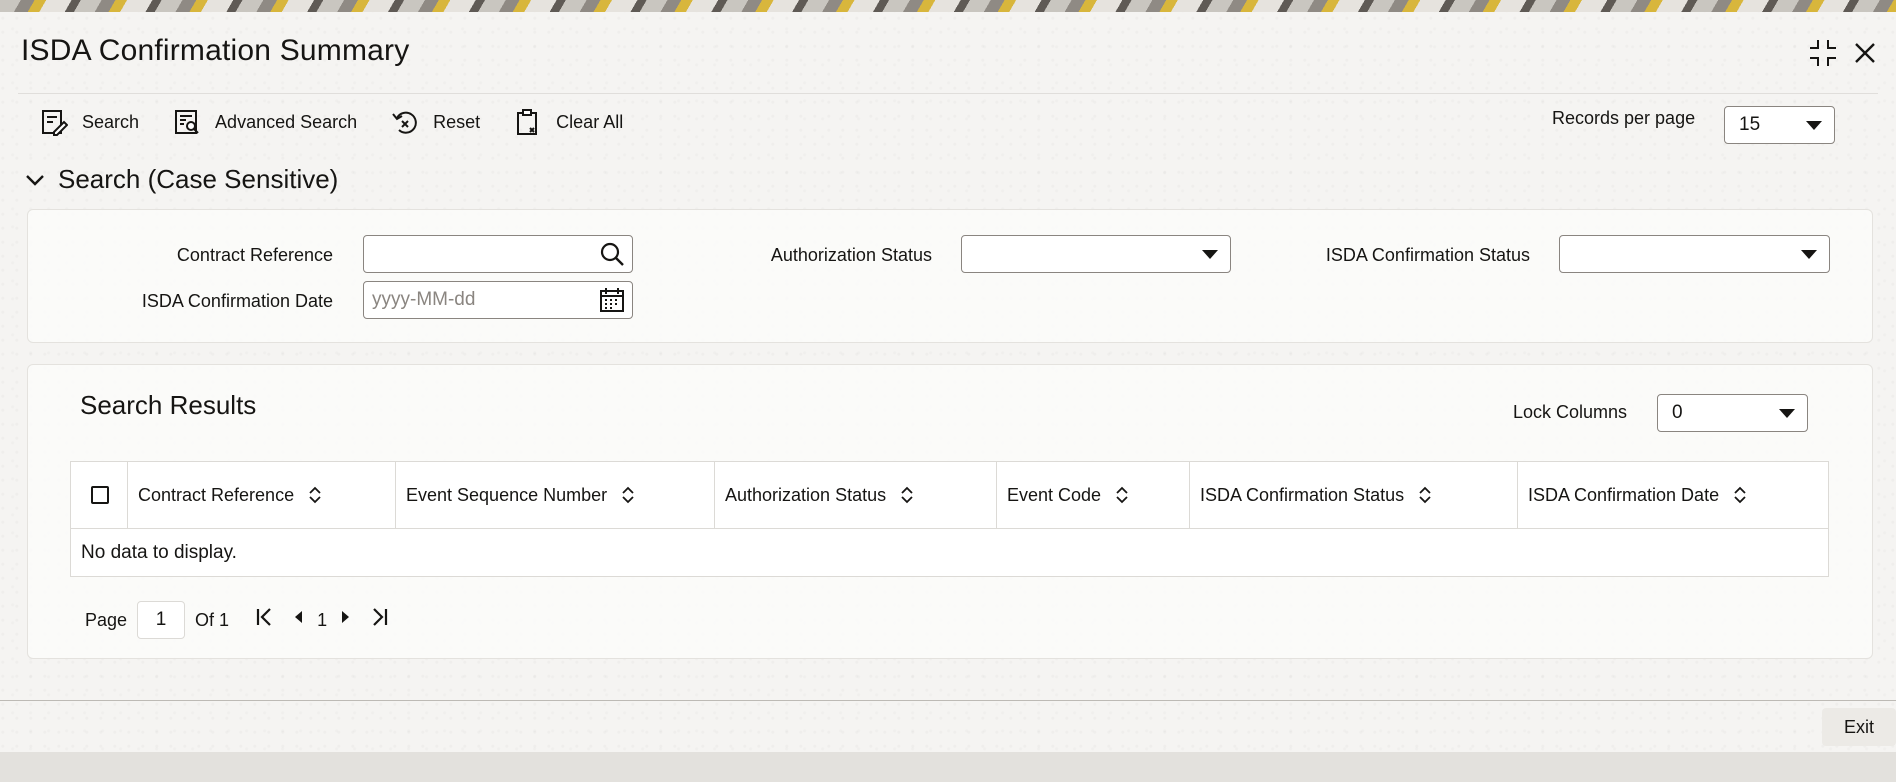 This screenshot has height=782, width=1896. I want to click on calendar-icon, so click(612, 300).